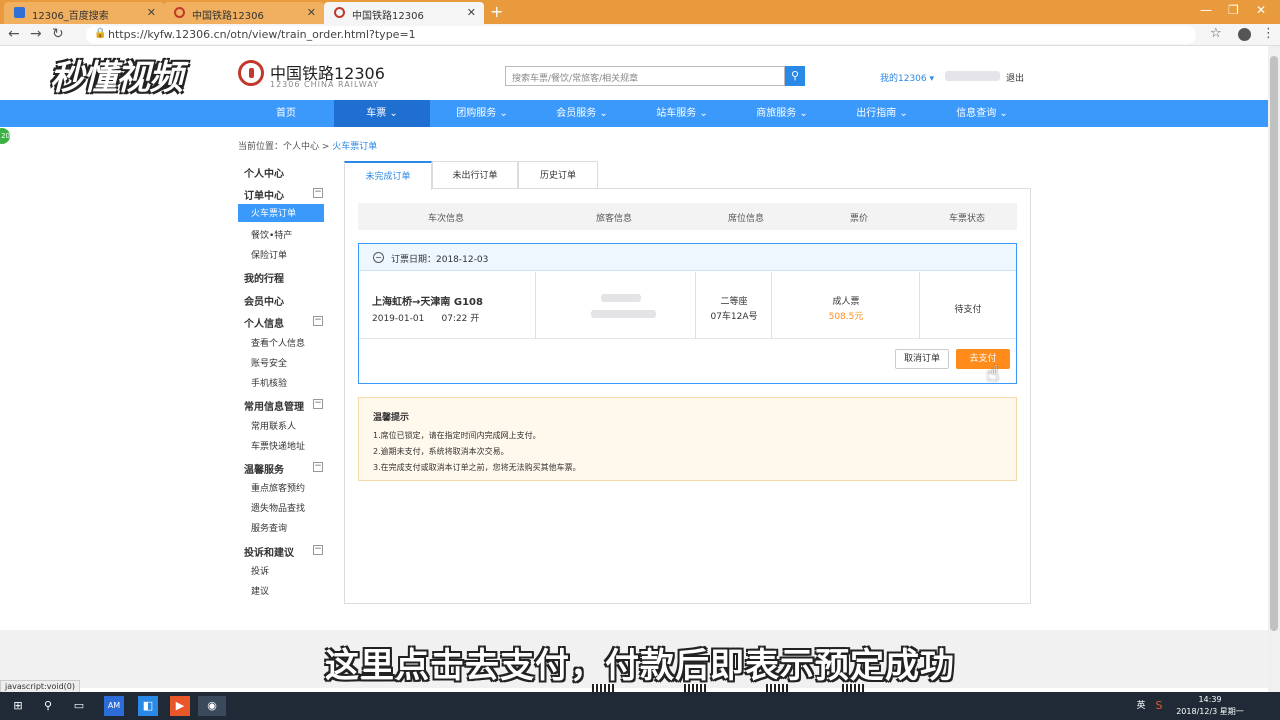 The width and height of the screenshot is (1280, 720). What do you see at coordinates (1274, 343) in the screenshot?
I see `scrollbar-thumb` at bounding box center [1274, 343].